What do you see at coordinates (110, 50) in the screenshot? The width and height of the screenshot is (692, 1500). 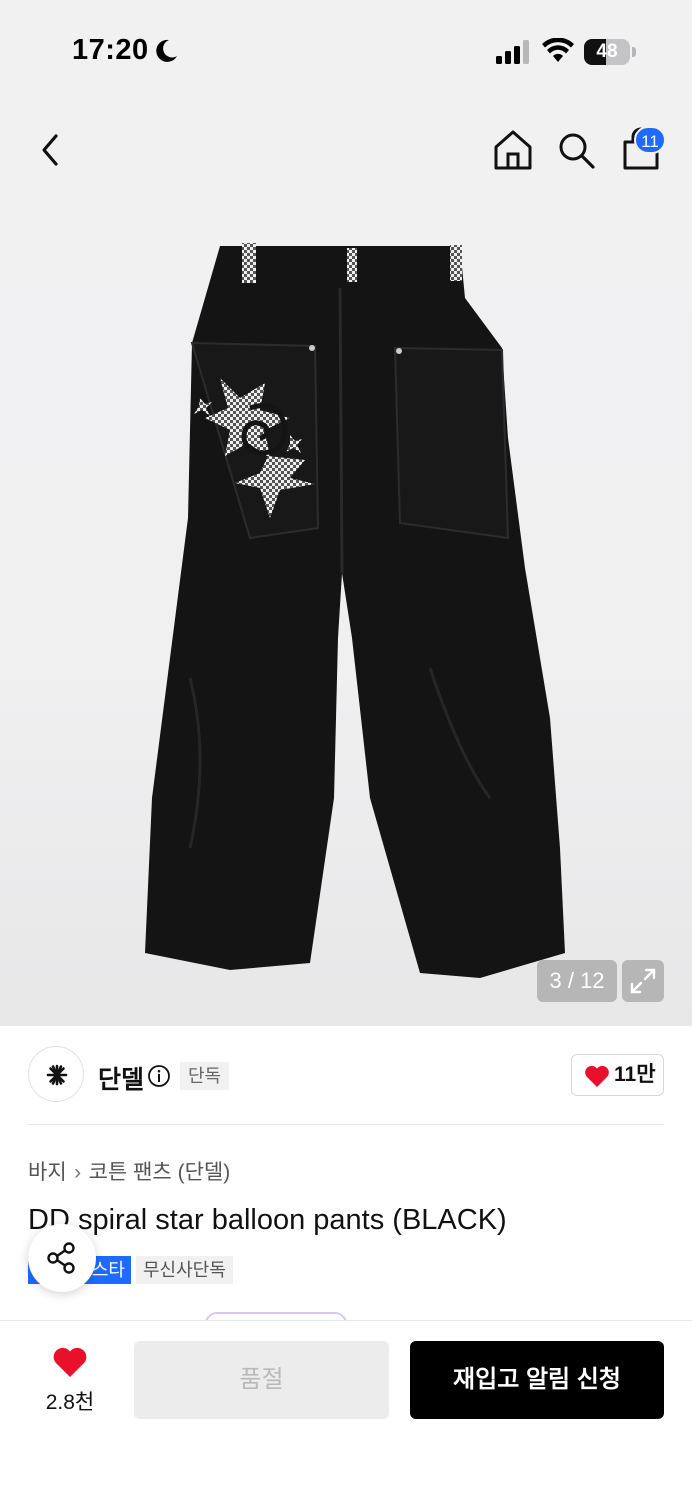 I see `status-time: 17:20` at bounding box center [110, 50].